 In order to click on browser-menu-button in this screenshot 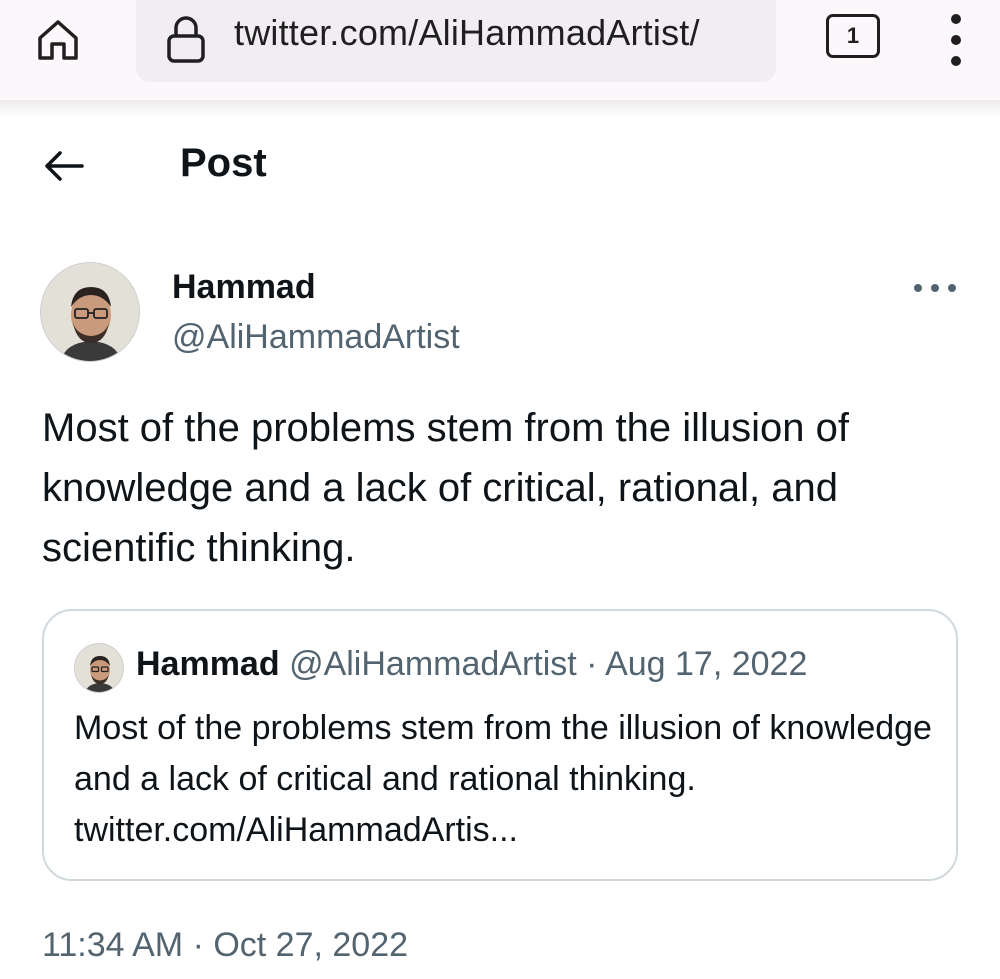, I will do `click(956, 40)`.